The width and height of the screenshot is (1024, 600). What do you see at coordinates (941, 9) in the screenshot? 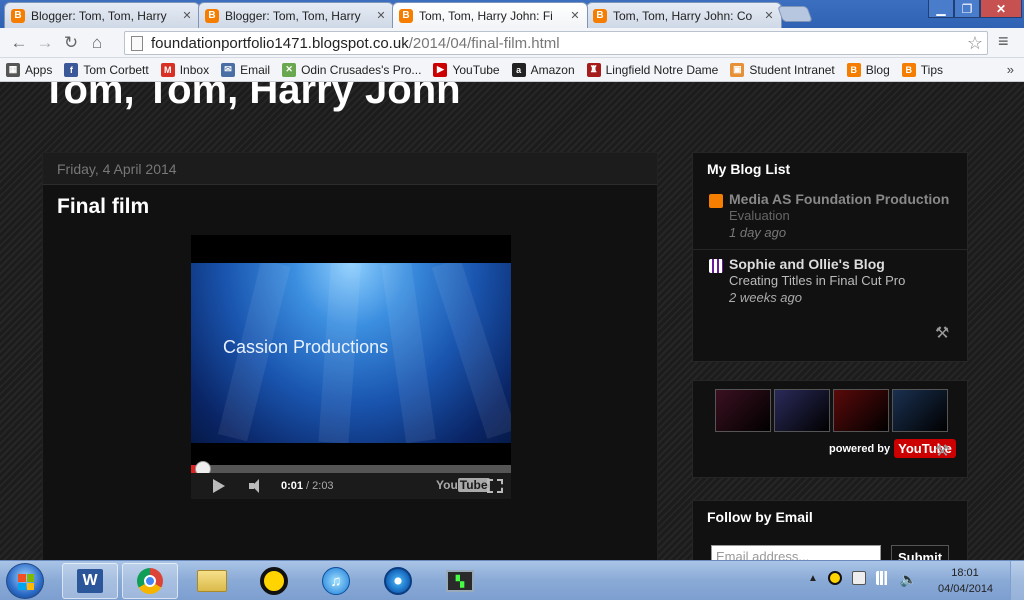
I see `minimize-button: ▁` at bounding box center [941, 9].